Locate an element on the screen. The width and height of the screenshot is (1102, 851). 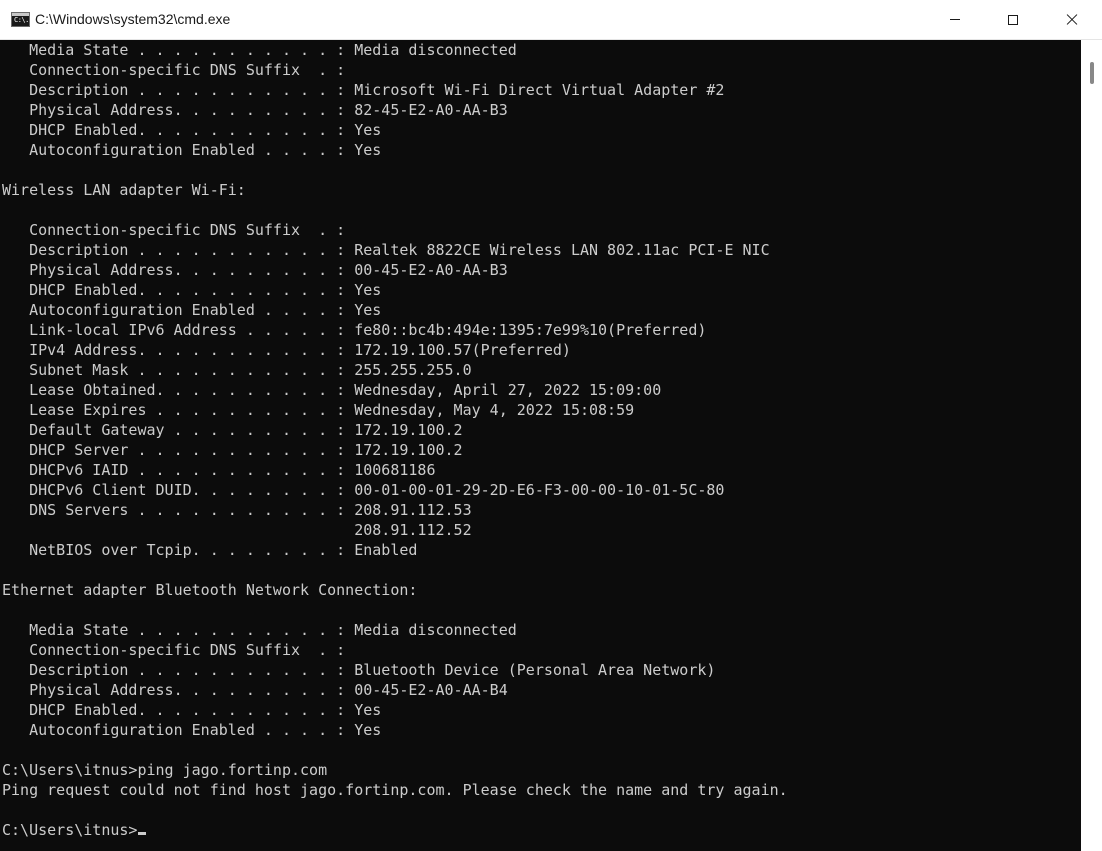
window-title: C:\Windows\system32\cmd.exe is located at coordinates (133, 19).